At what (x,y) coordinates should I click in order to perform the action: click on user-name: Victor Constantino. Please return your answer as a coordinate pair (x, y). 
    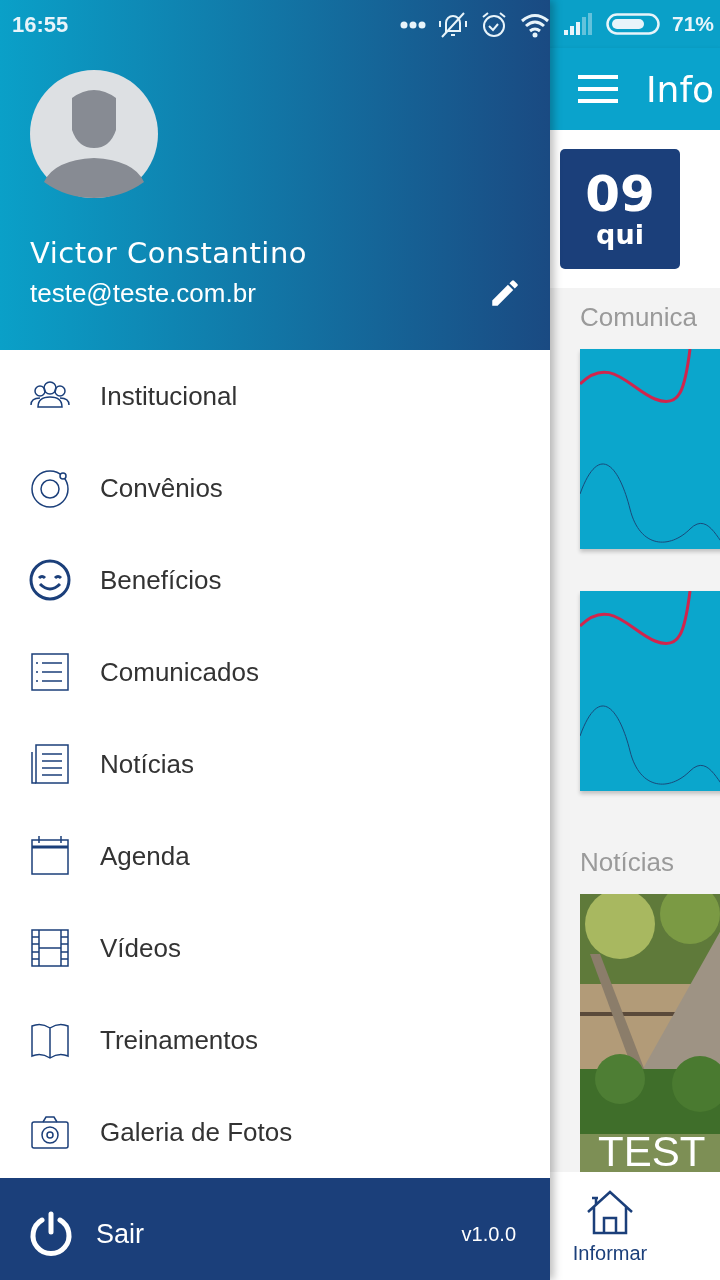
    Looking at the image, I should click on (169, 253).